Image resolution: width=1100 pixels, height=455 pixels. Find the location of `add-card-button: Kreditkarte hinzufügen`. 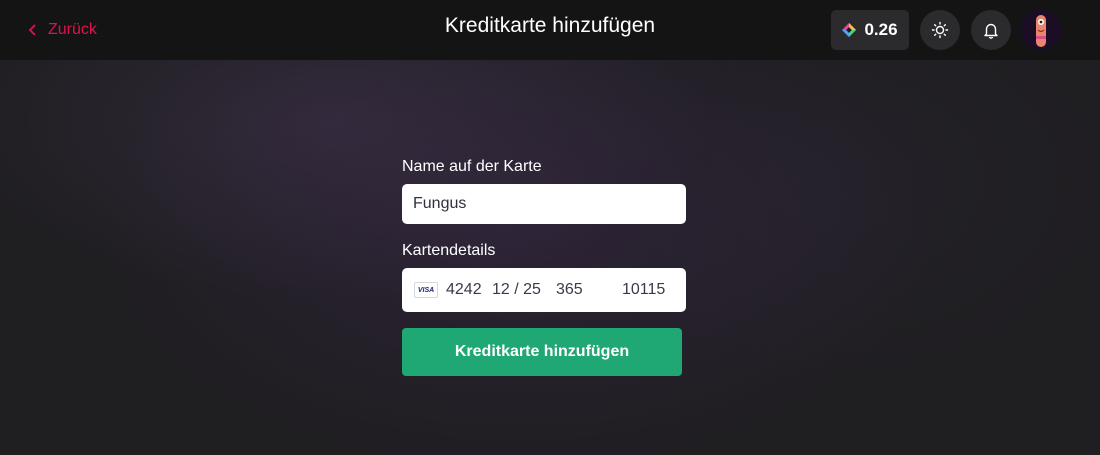

add-card-button: Kreditkarte hinzufügen is located at coordinates (542, 352).